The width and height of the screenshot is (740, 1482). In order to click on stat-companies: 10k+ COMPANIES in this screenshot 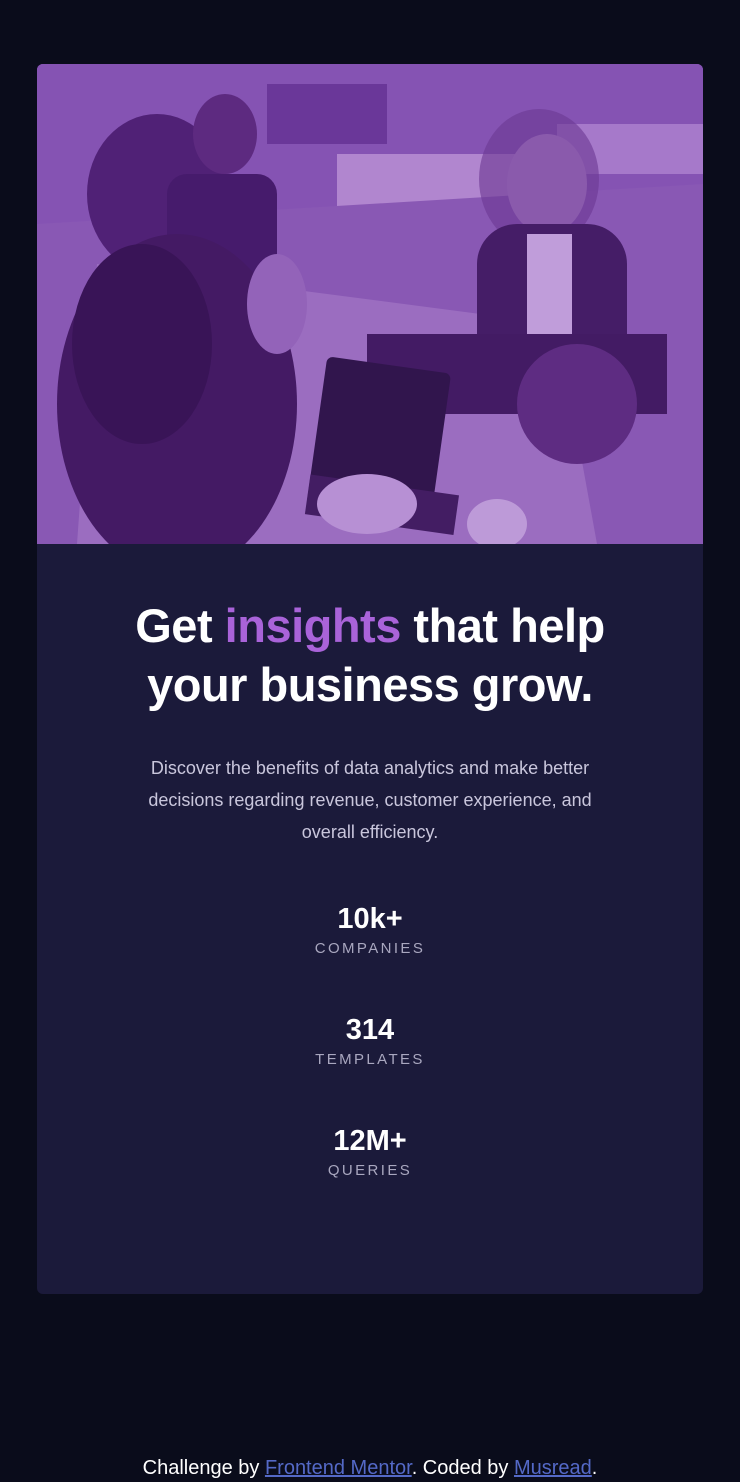, I will do `click(370, 957)`.